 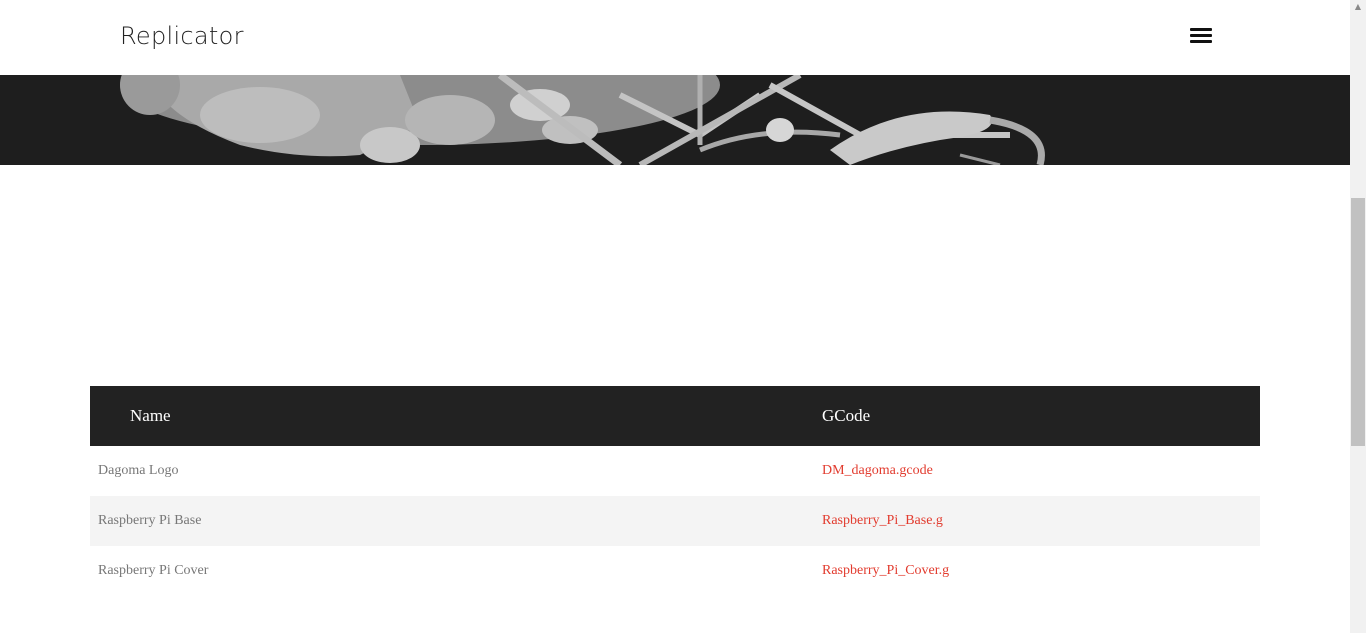 What do you see at coordinates (675, 416) in the screenshot?
I see `table-header-row: Name GCode` at bounding box center [675, 416].